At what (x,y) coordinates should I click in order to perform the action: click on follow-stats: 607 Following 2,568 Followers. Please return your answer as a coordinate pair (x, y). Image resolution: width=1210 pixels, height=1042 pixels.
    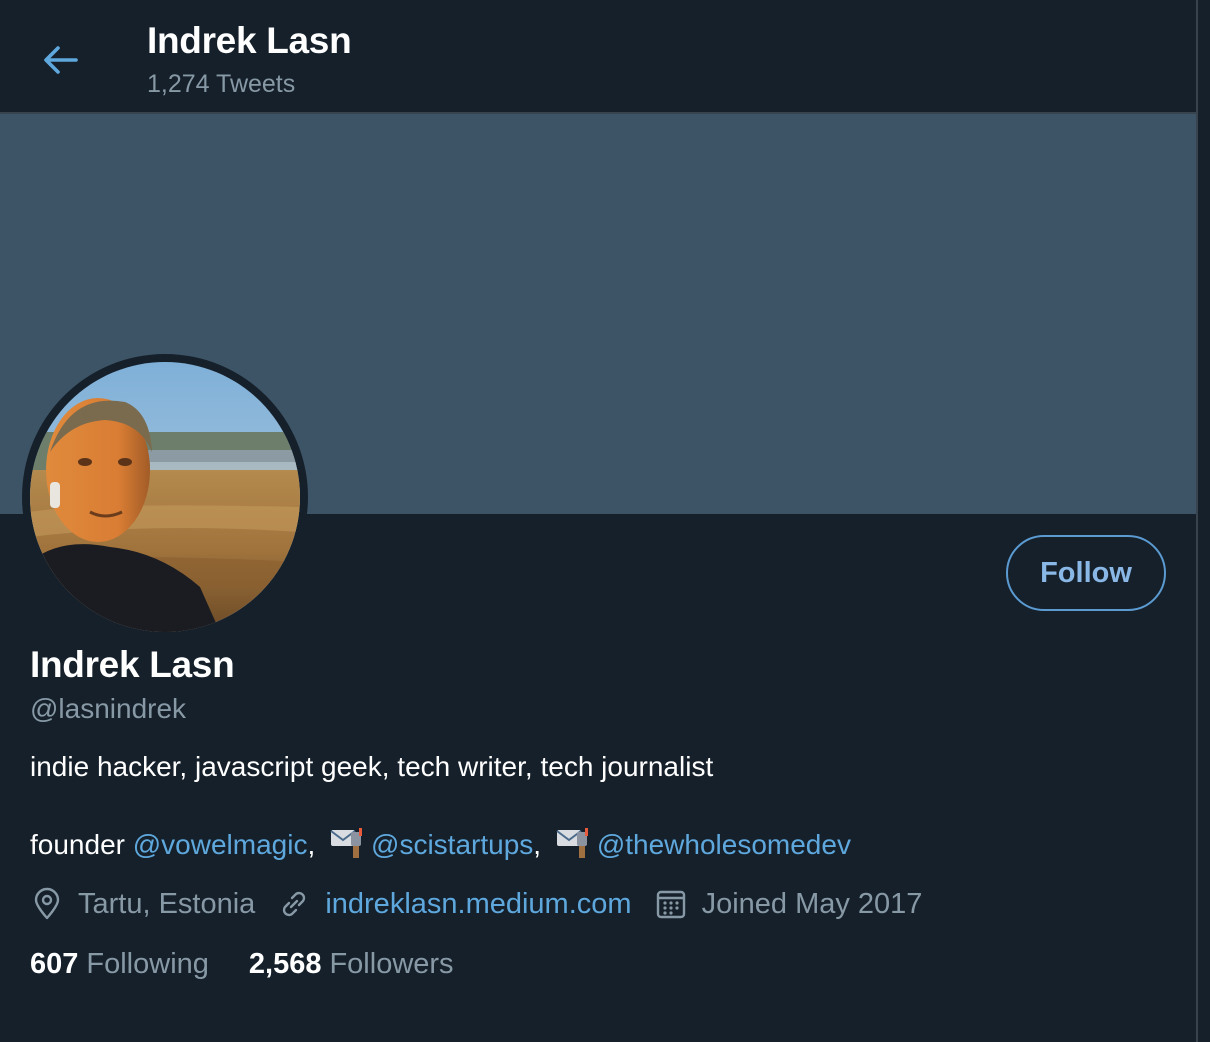
    Looking at the image, I should click on (262, 964).